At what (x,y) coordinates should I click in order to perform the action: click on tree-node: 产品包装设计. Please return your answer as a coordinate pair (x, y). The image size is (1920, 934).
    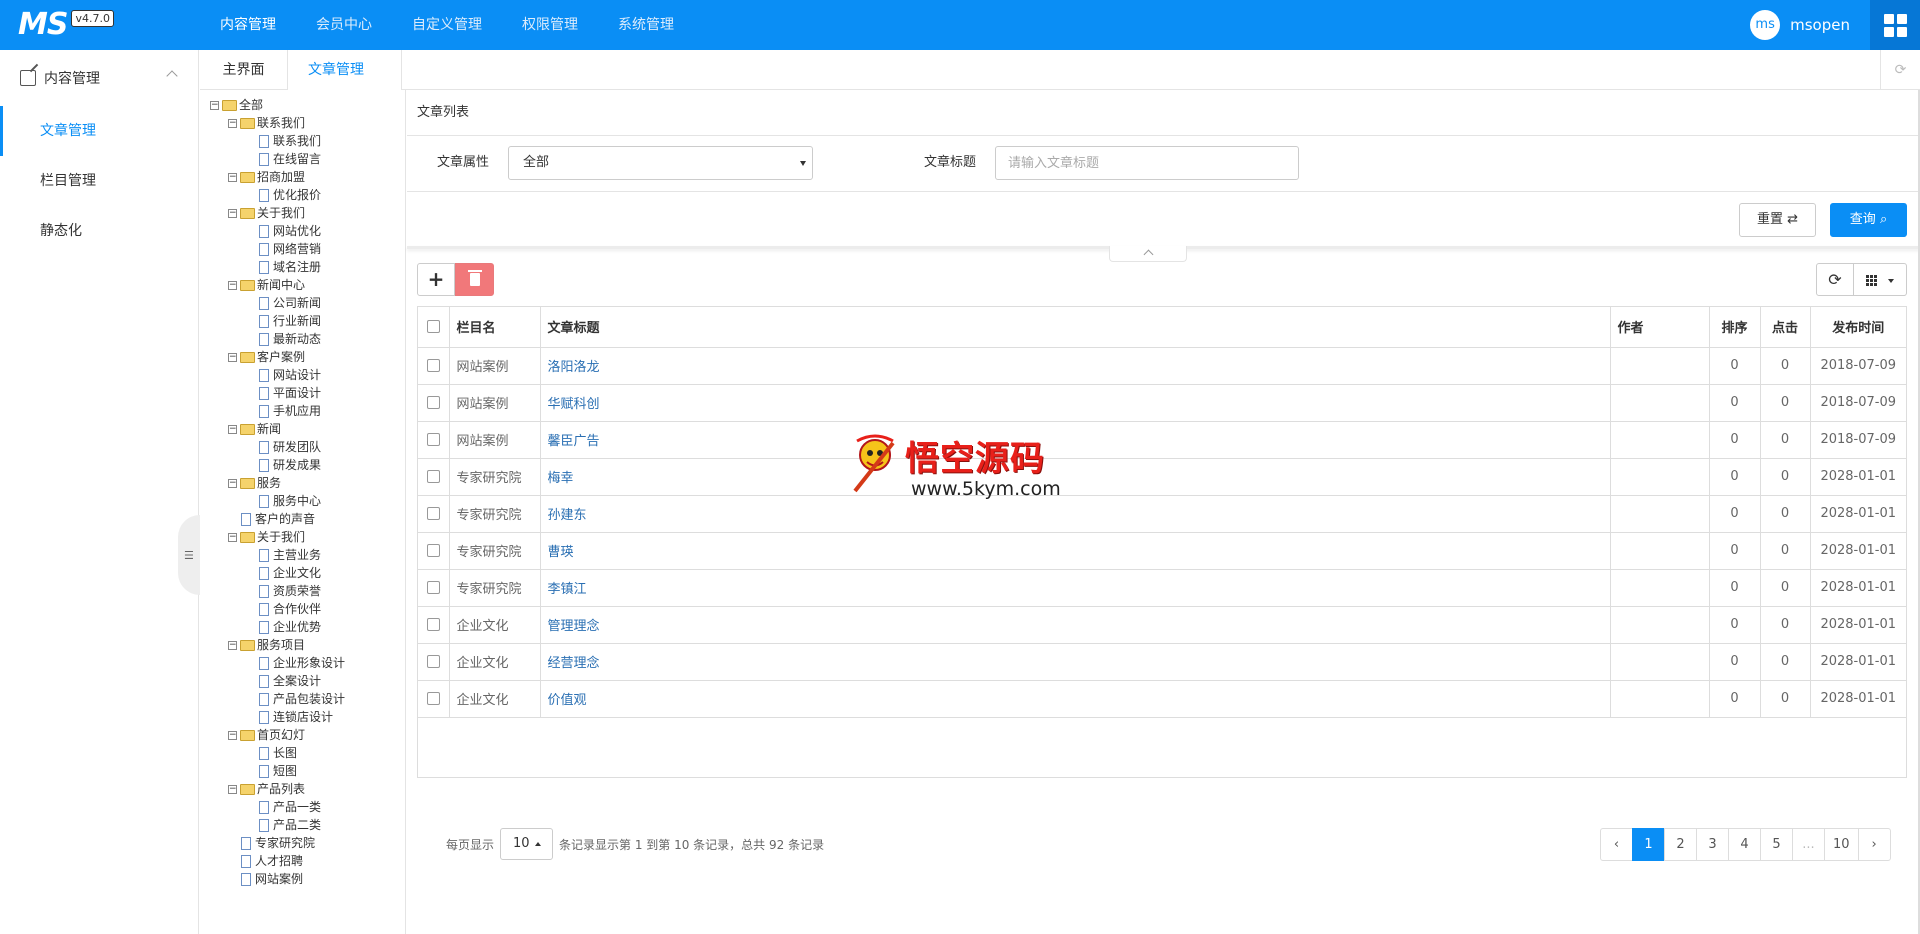
    Looking at the image, I should click on (302, 699).